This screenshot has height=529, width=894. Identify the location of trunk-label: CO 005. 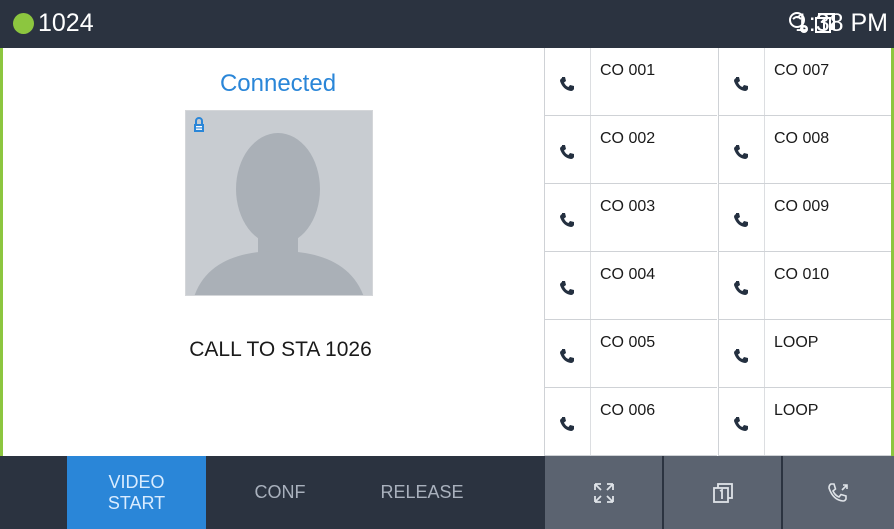
(628, 342).